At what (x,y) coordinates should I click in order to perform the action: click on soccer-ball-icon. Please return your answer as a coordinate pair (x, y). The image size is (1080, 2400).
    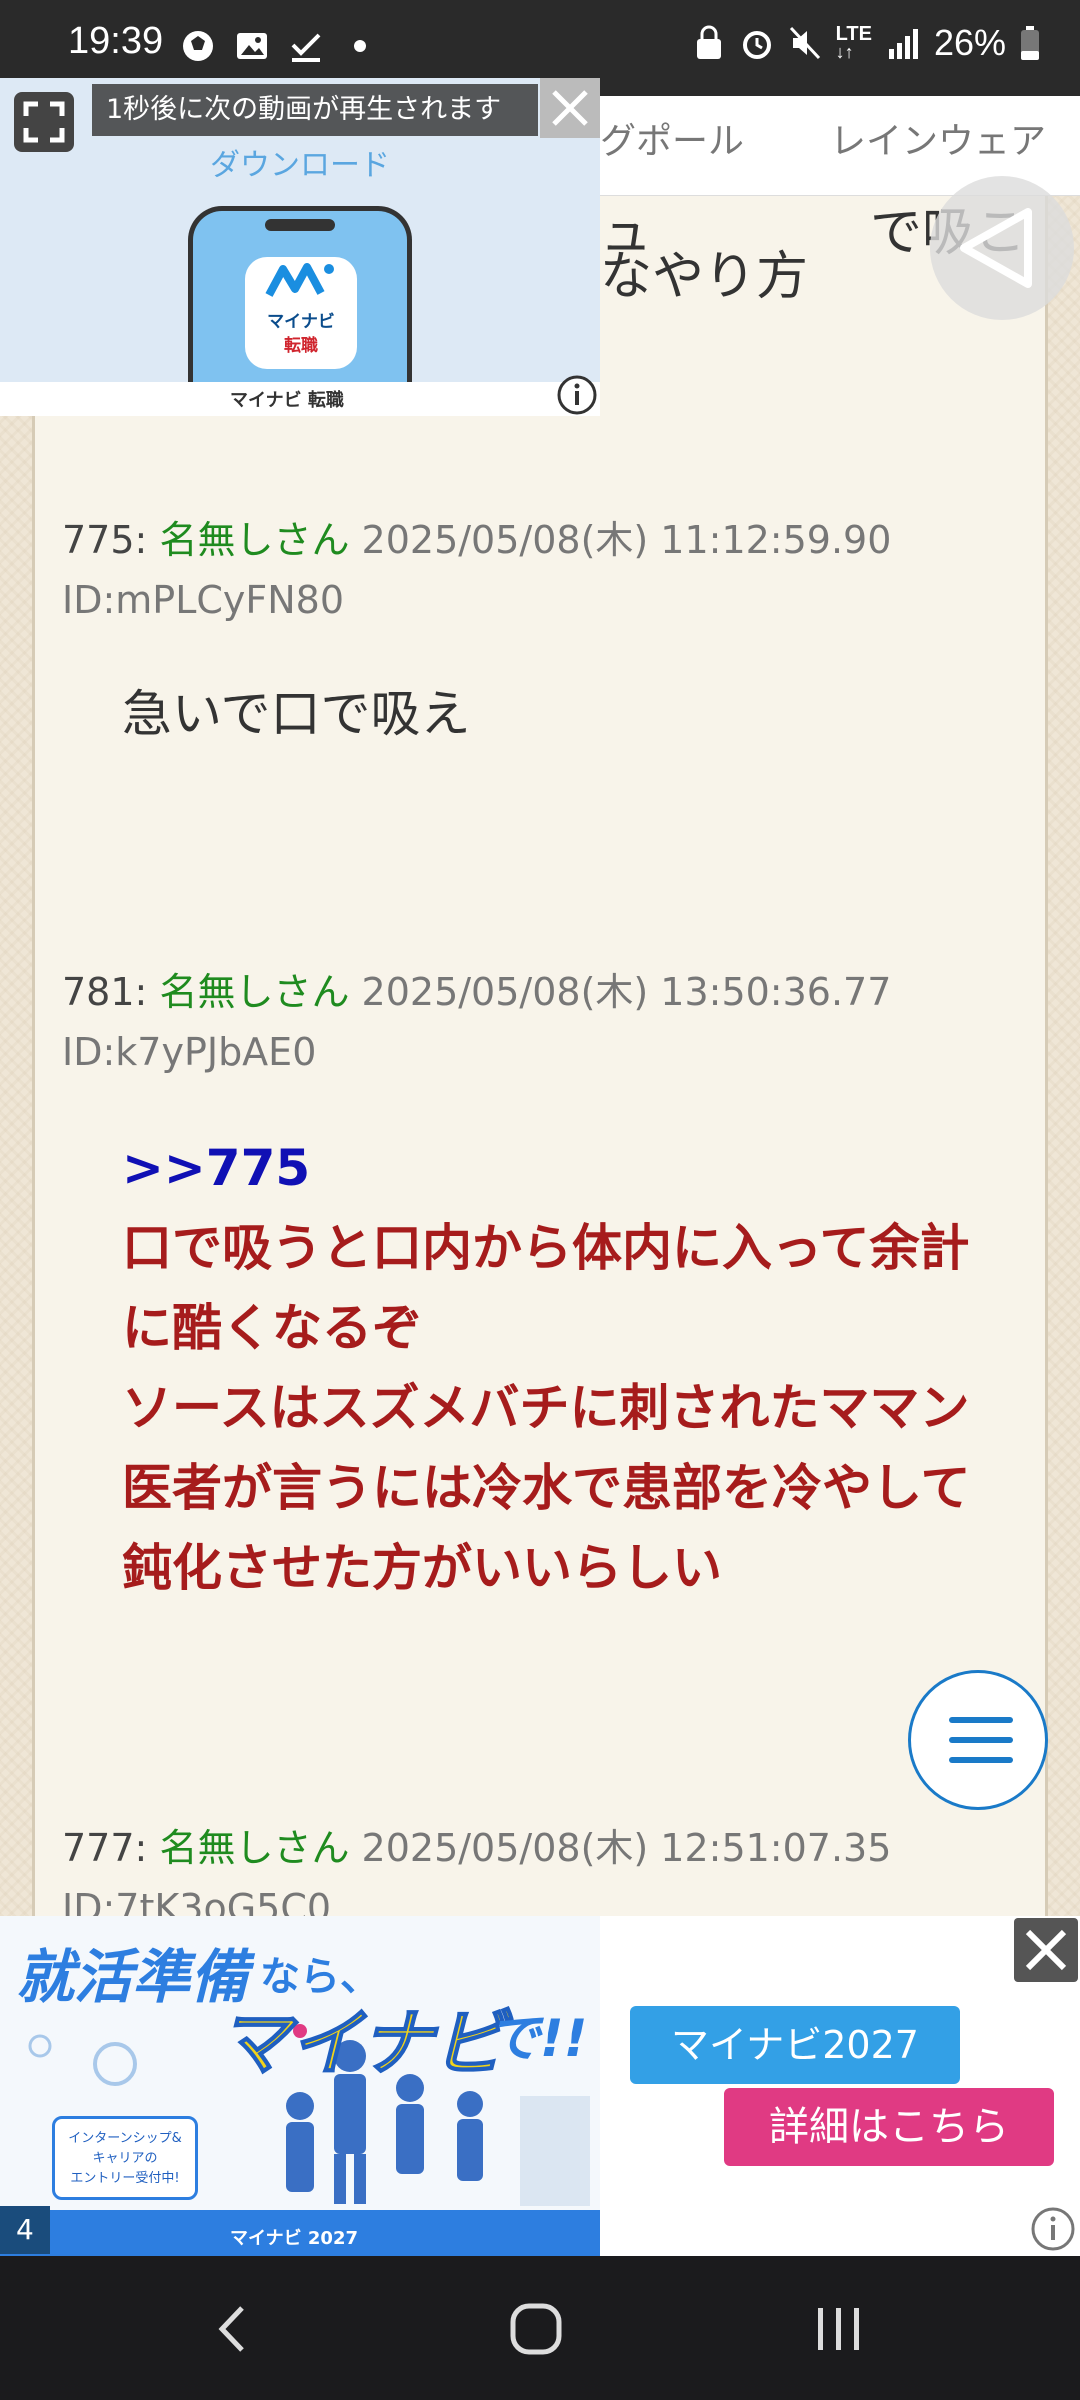
    Looking at the image, I should click on (198, 46).